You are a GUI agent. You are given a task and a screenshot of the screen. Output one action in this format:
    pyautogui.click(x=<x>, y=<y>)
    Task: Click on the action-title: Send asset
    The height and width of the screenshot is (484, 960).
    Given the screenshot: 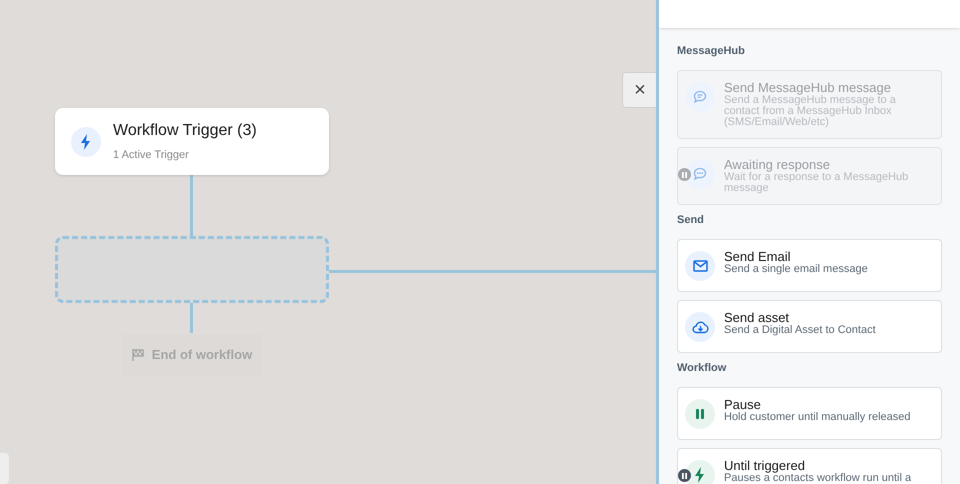 What is the action you would take?
    pyautogui.click(x=757, y=317)
    